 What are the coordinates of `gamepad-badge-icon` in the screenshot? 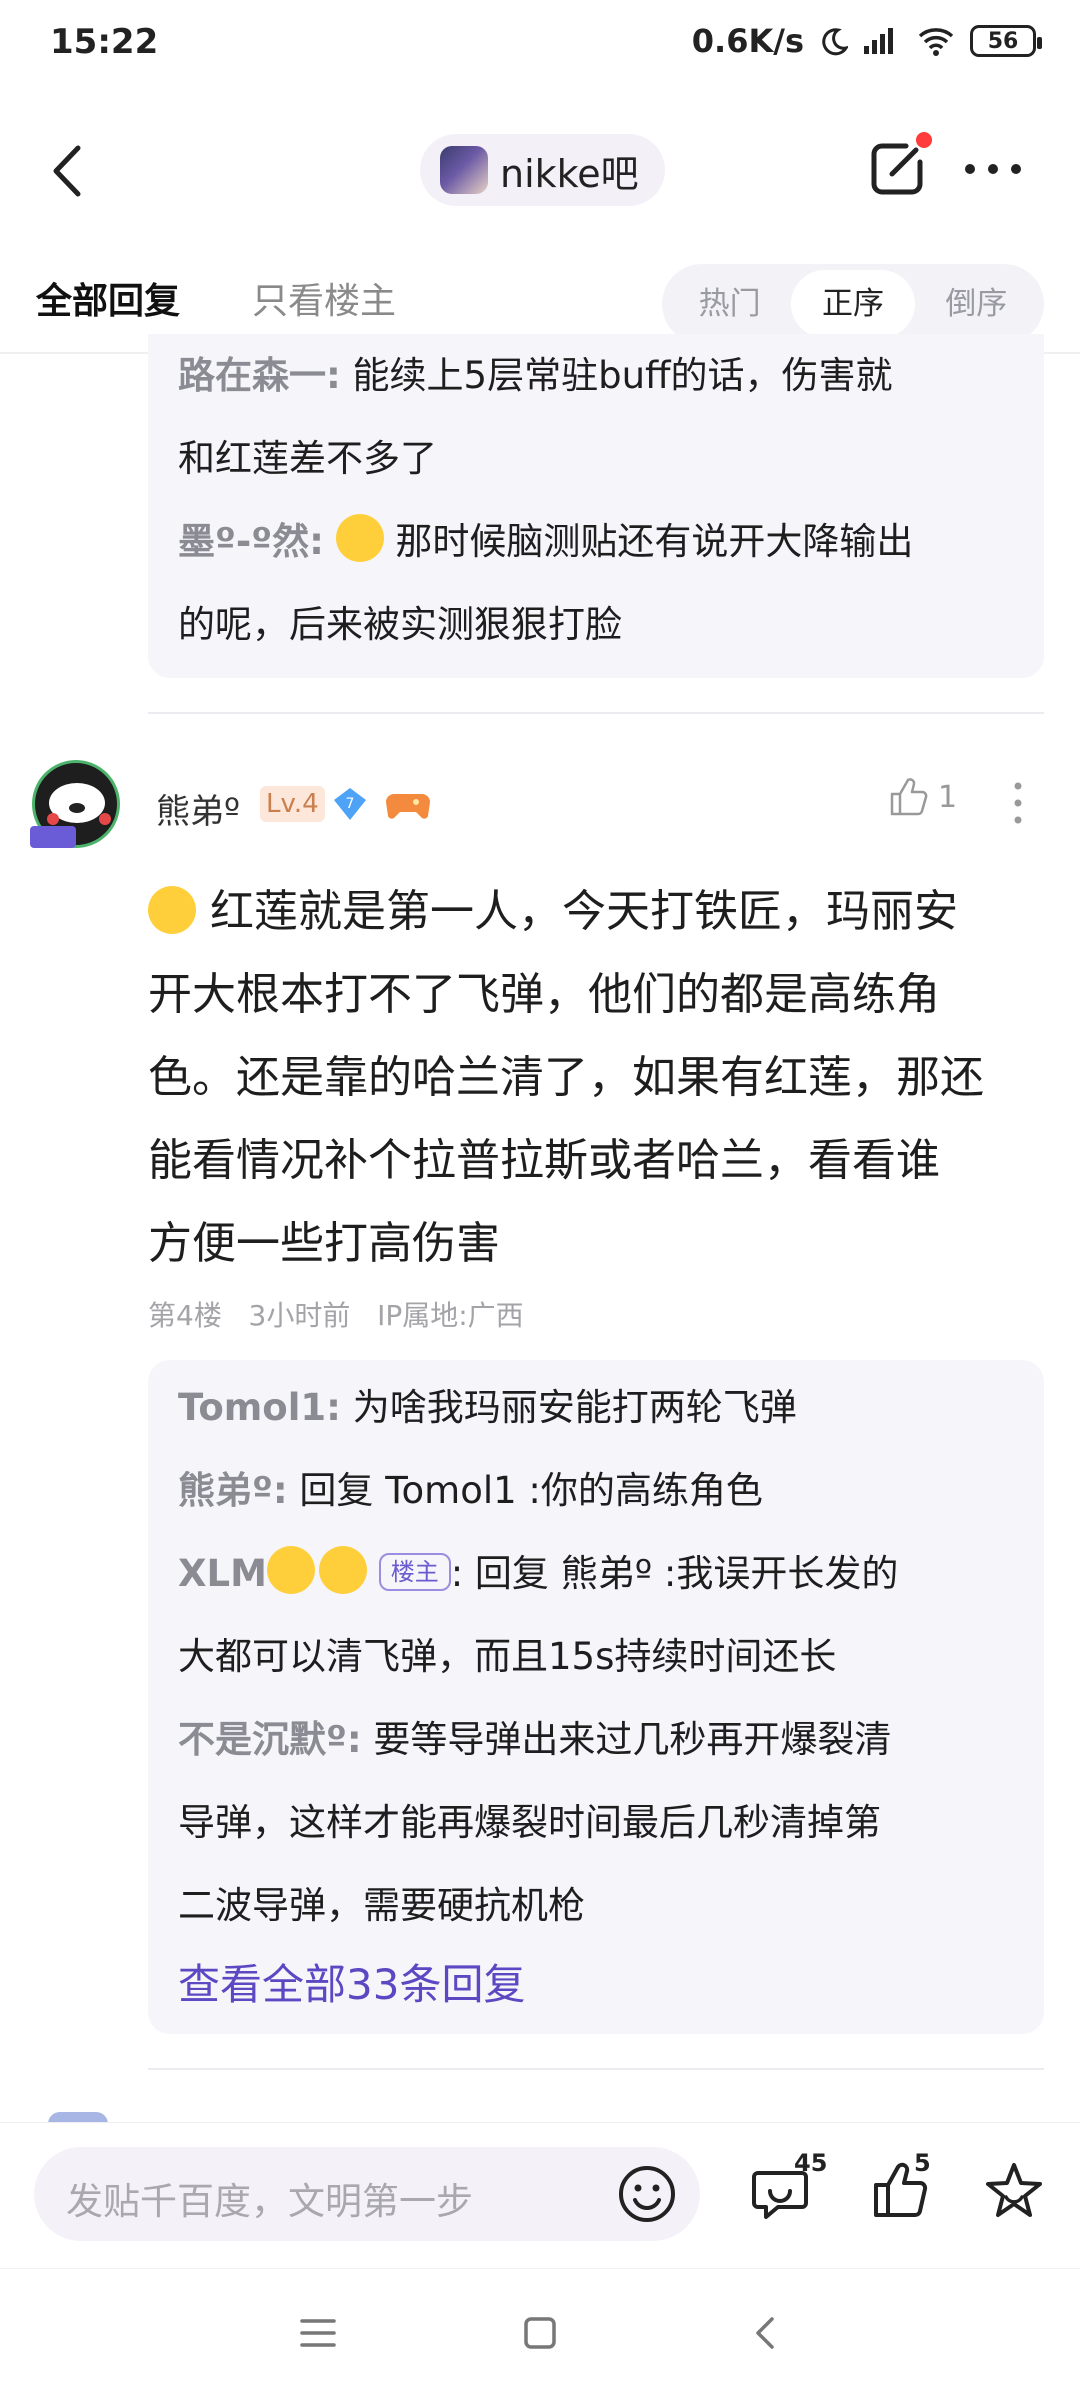 It's located at (408, 806).